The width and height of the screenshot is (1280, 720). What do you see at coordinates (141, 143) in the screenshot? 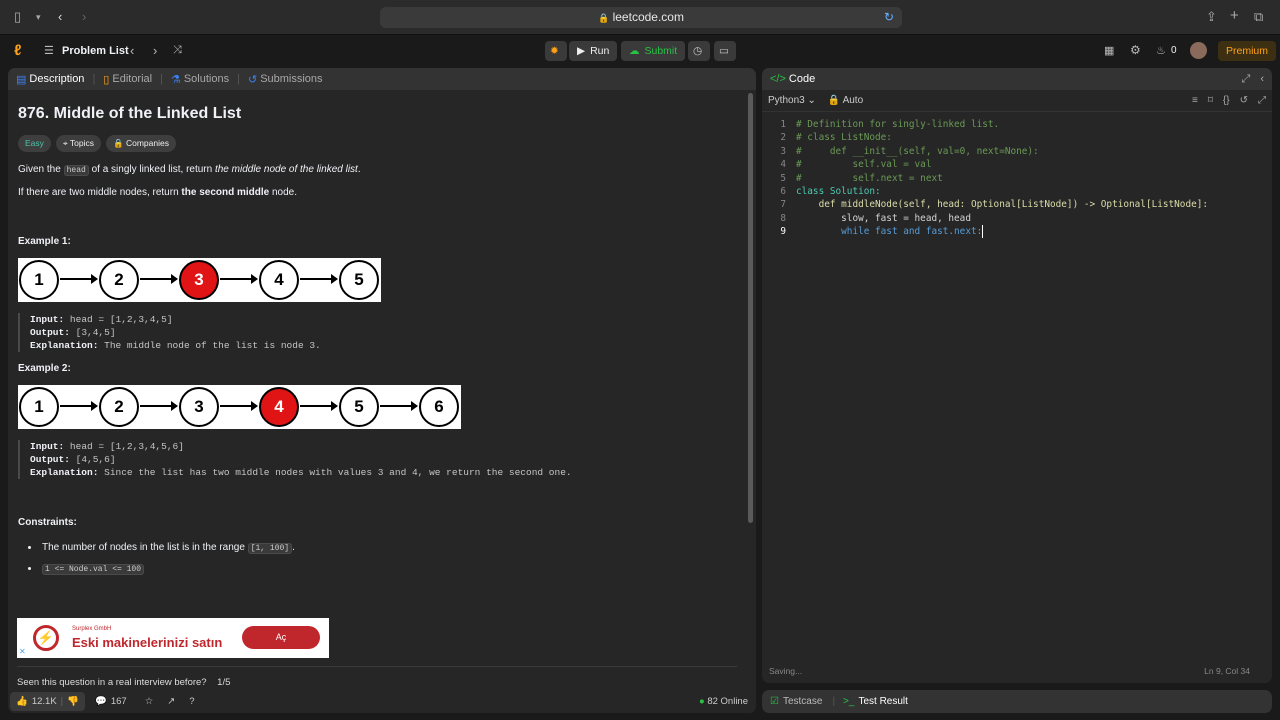
I see `companies-tag: 🔒 Companies` at bounding box center [141, 143].